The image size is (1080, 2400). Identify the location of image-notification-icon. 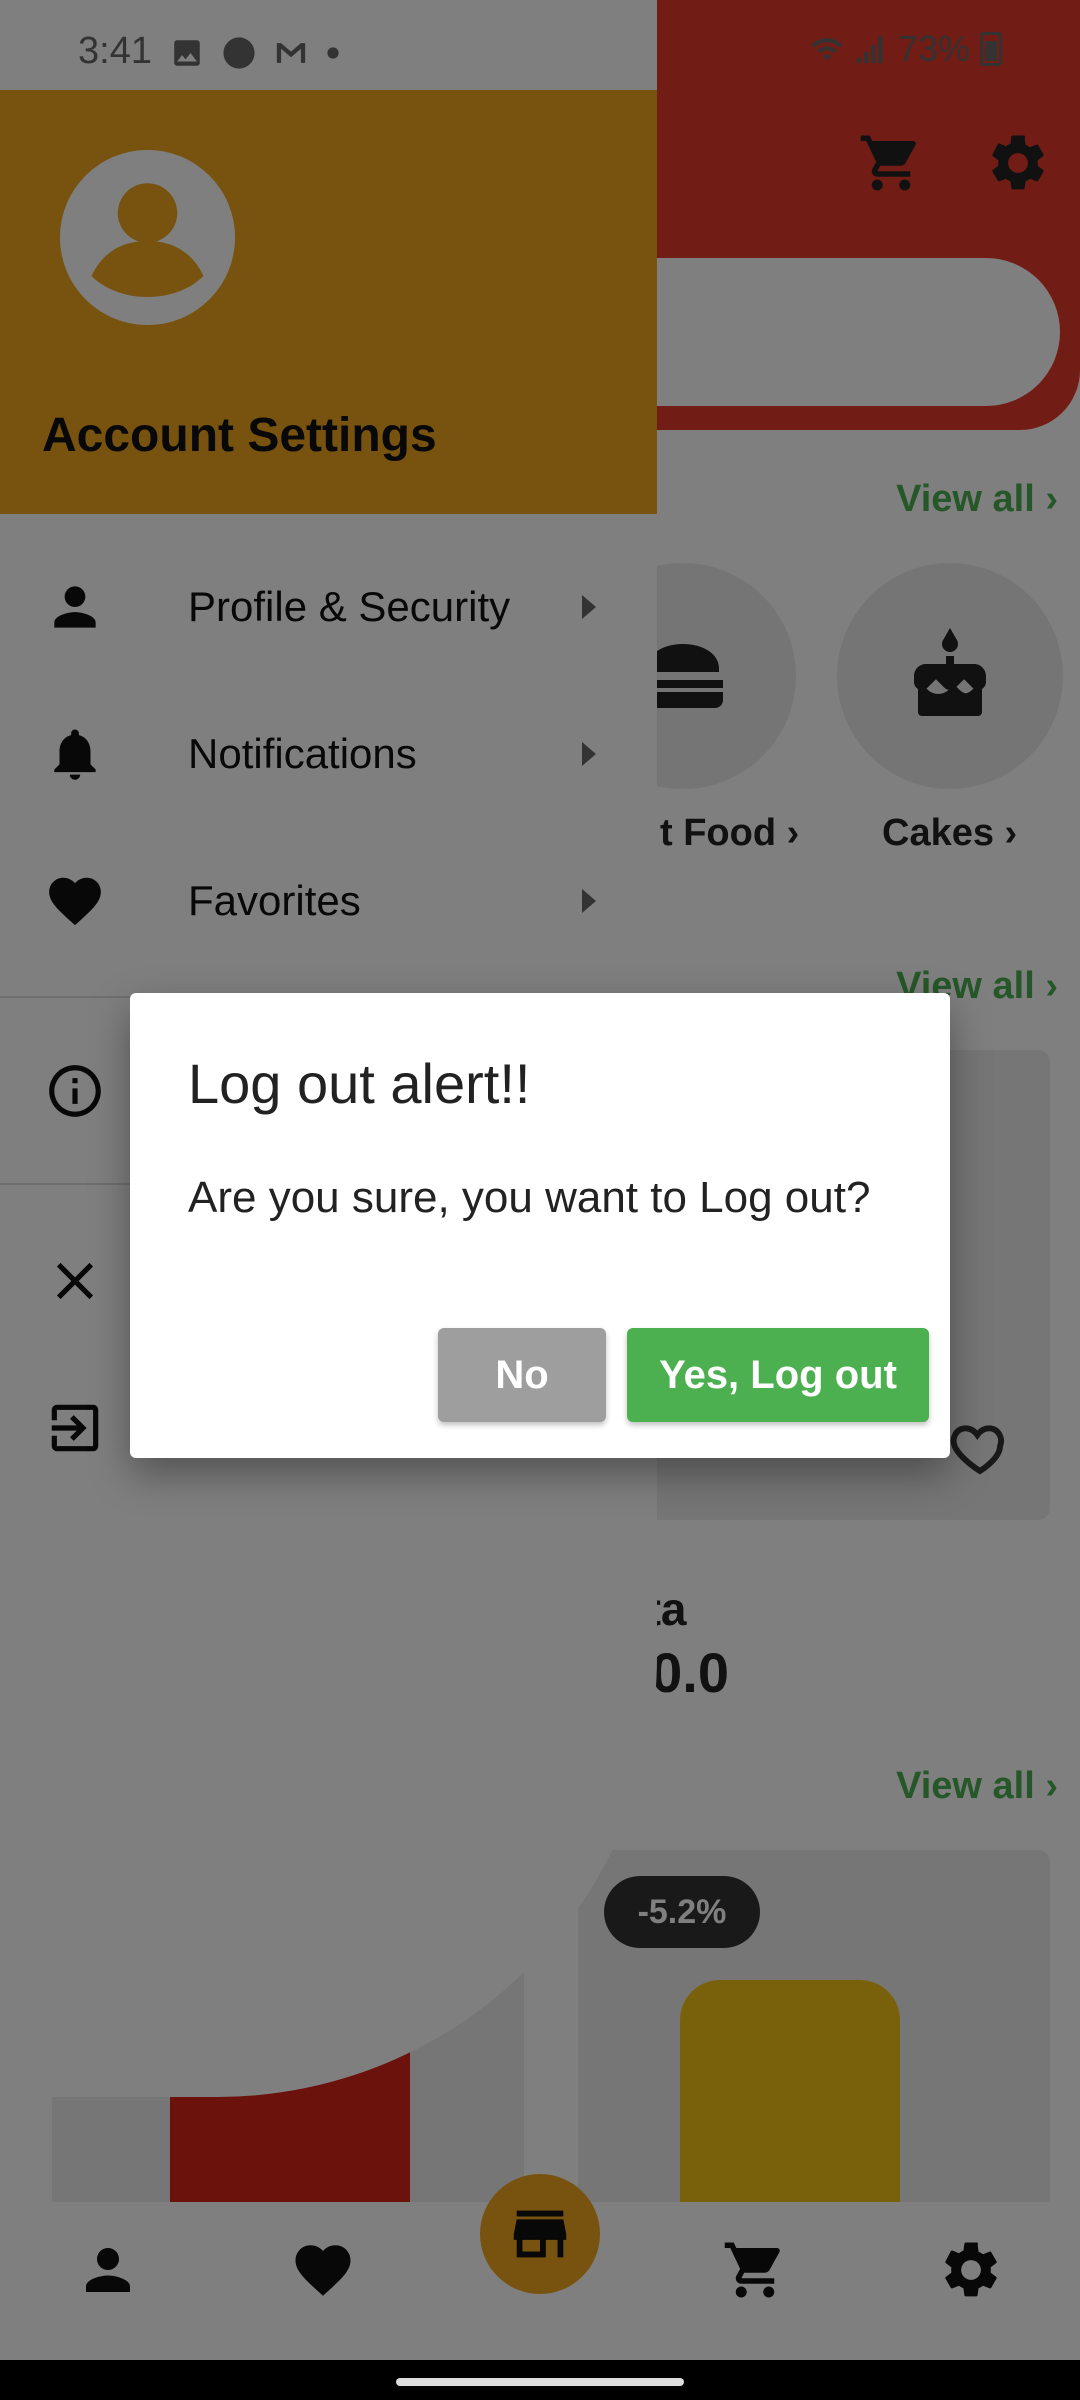
(187, 53).